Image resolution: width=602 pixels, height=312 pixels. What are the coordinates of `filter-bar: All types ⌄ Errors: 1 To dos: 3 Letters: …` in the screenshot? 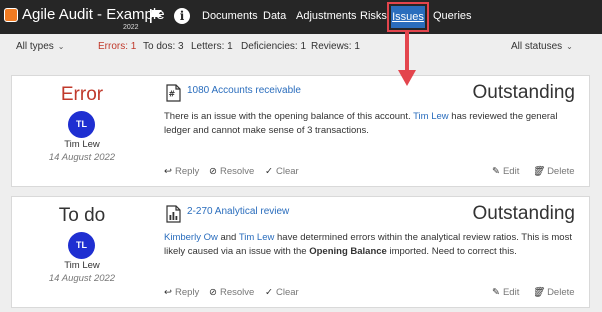 It's located at (301, 47).